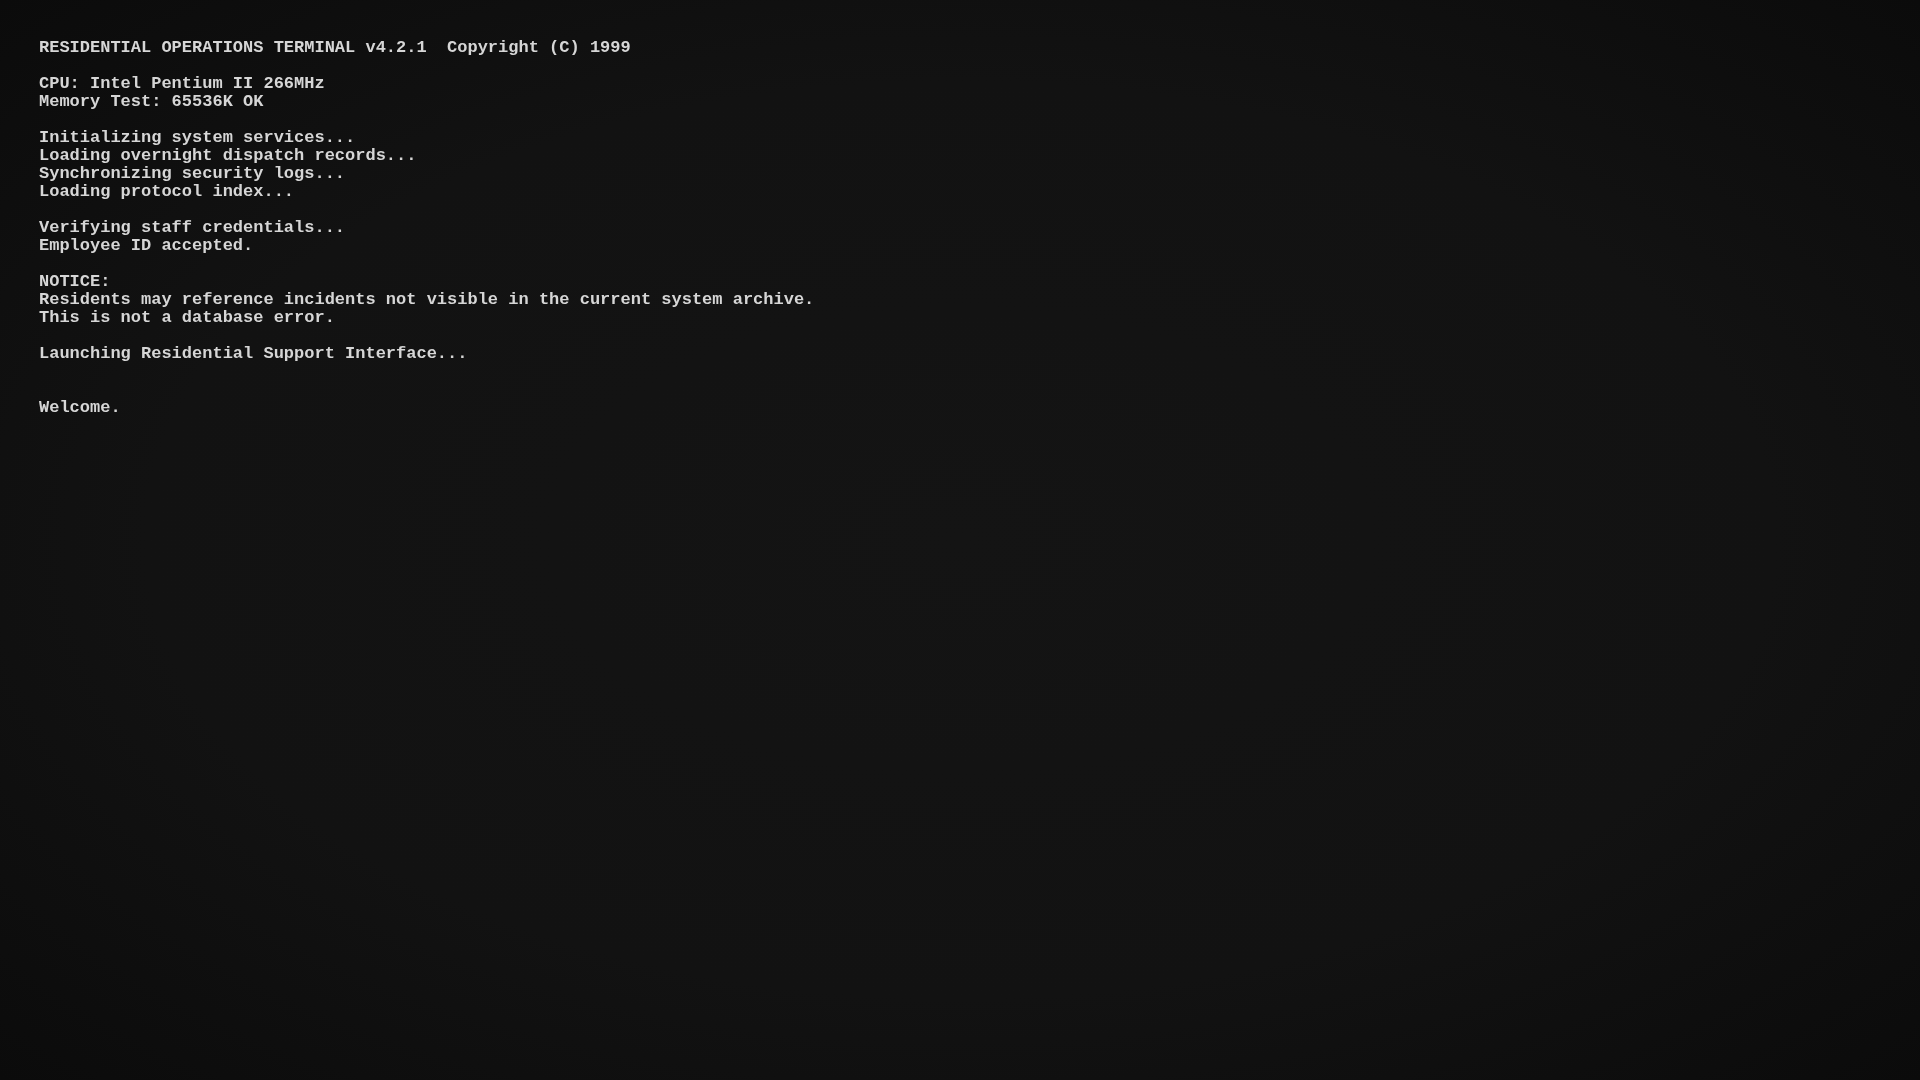 The width and height of the screenshot is (1920, 1080). What do you see at coordinates (182, 84) in the screenshot?
I see `terminal-line: CPU: Intel Pentium II 266MHz` at bounding box center [182, 84].